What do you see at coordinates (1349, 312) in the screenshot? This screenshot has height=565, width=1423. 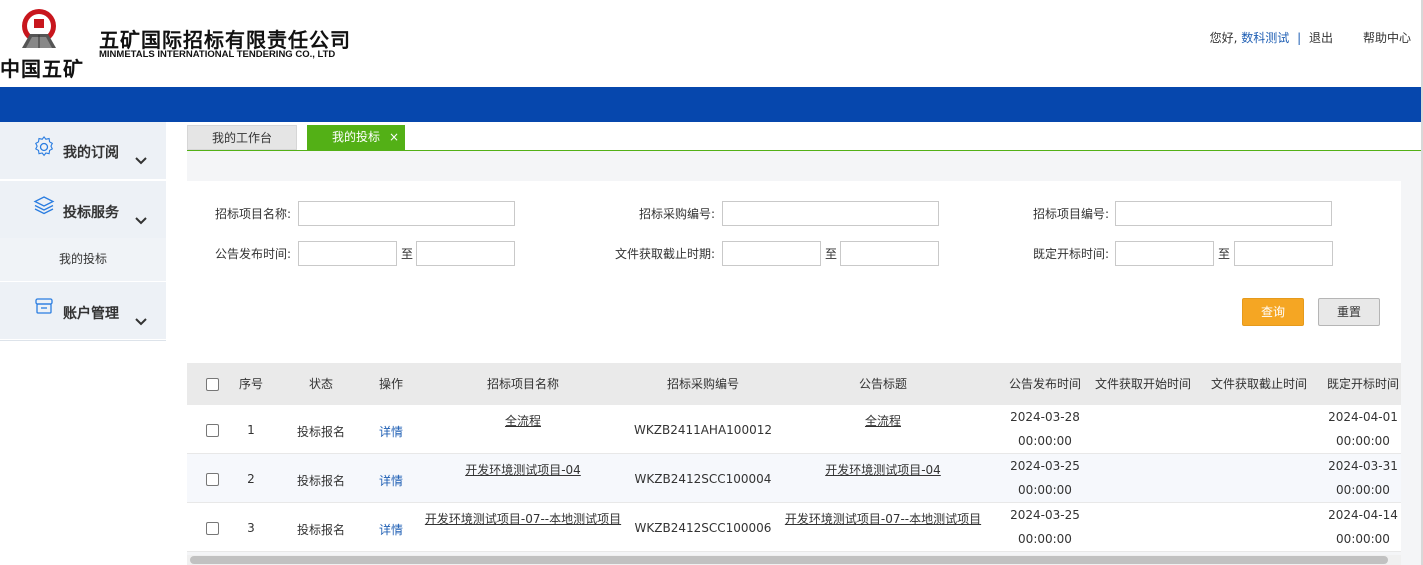 I see `reset-button: 重置` at bounding box center [1349, 312].